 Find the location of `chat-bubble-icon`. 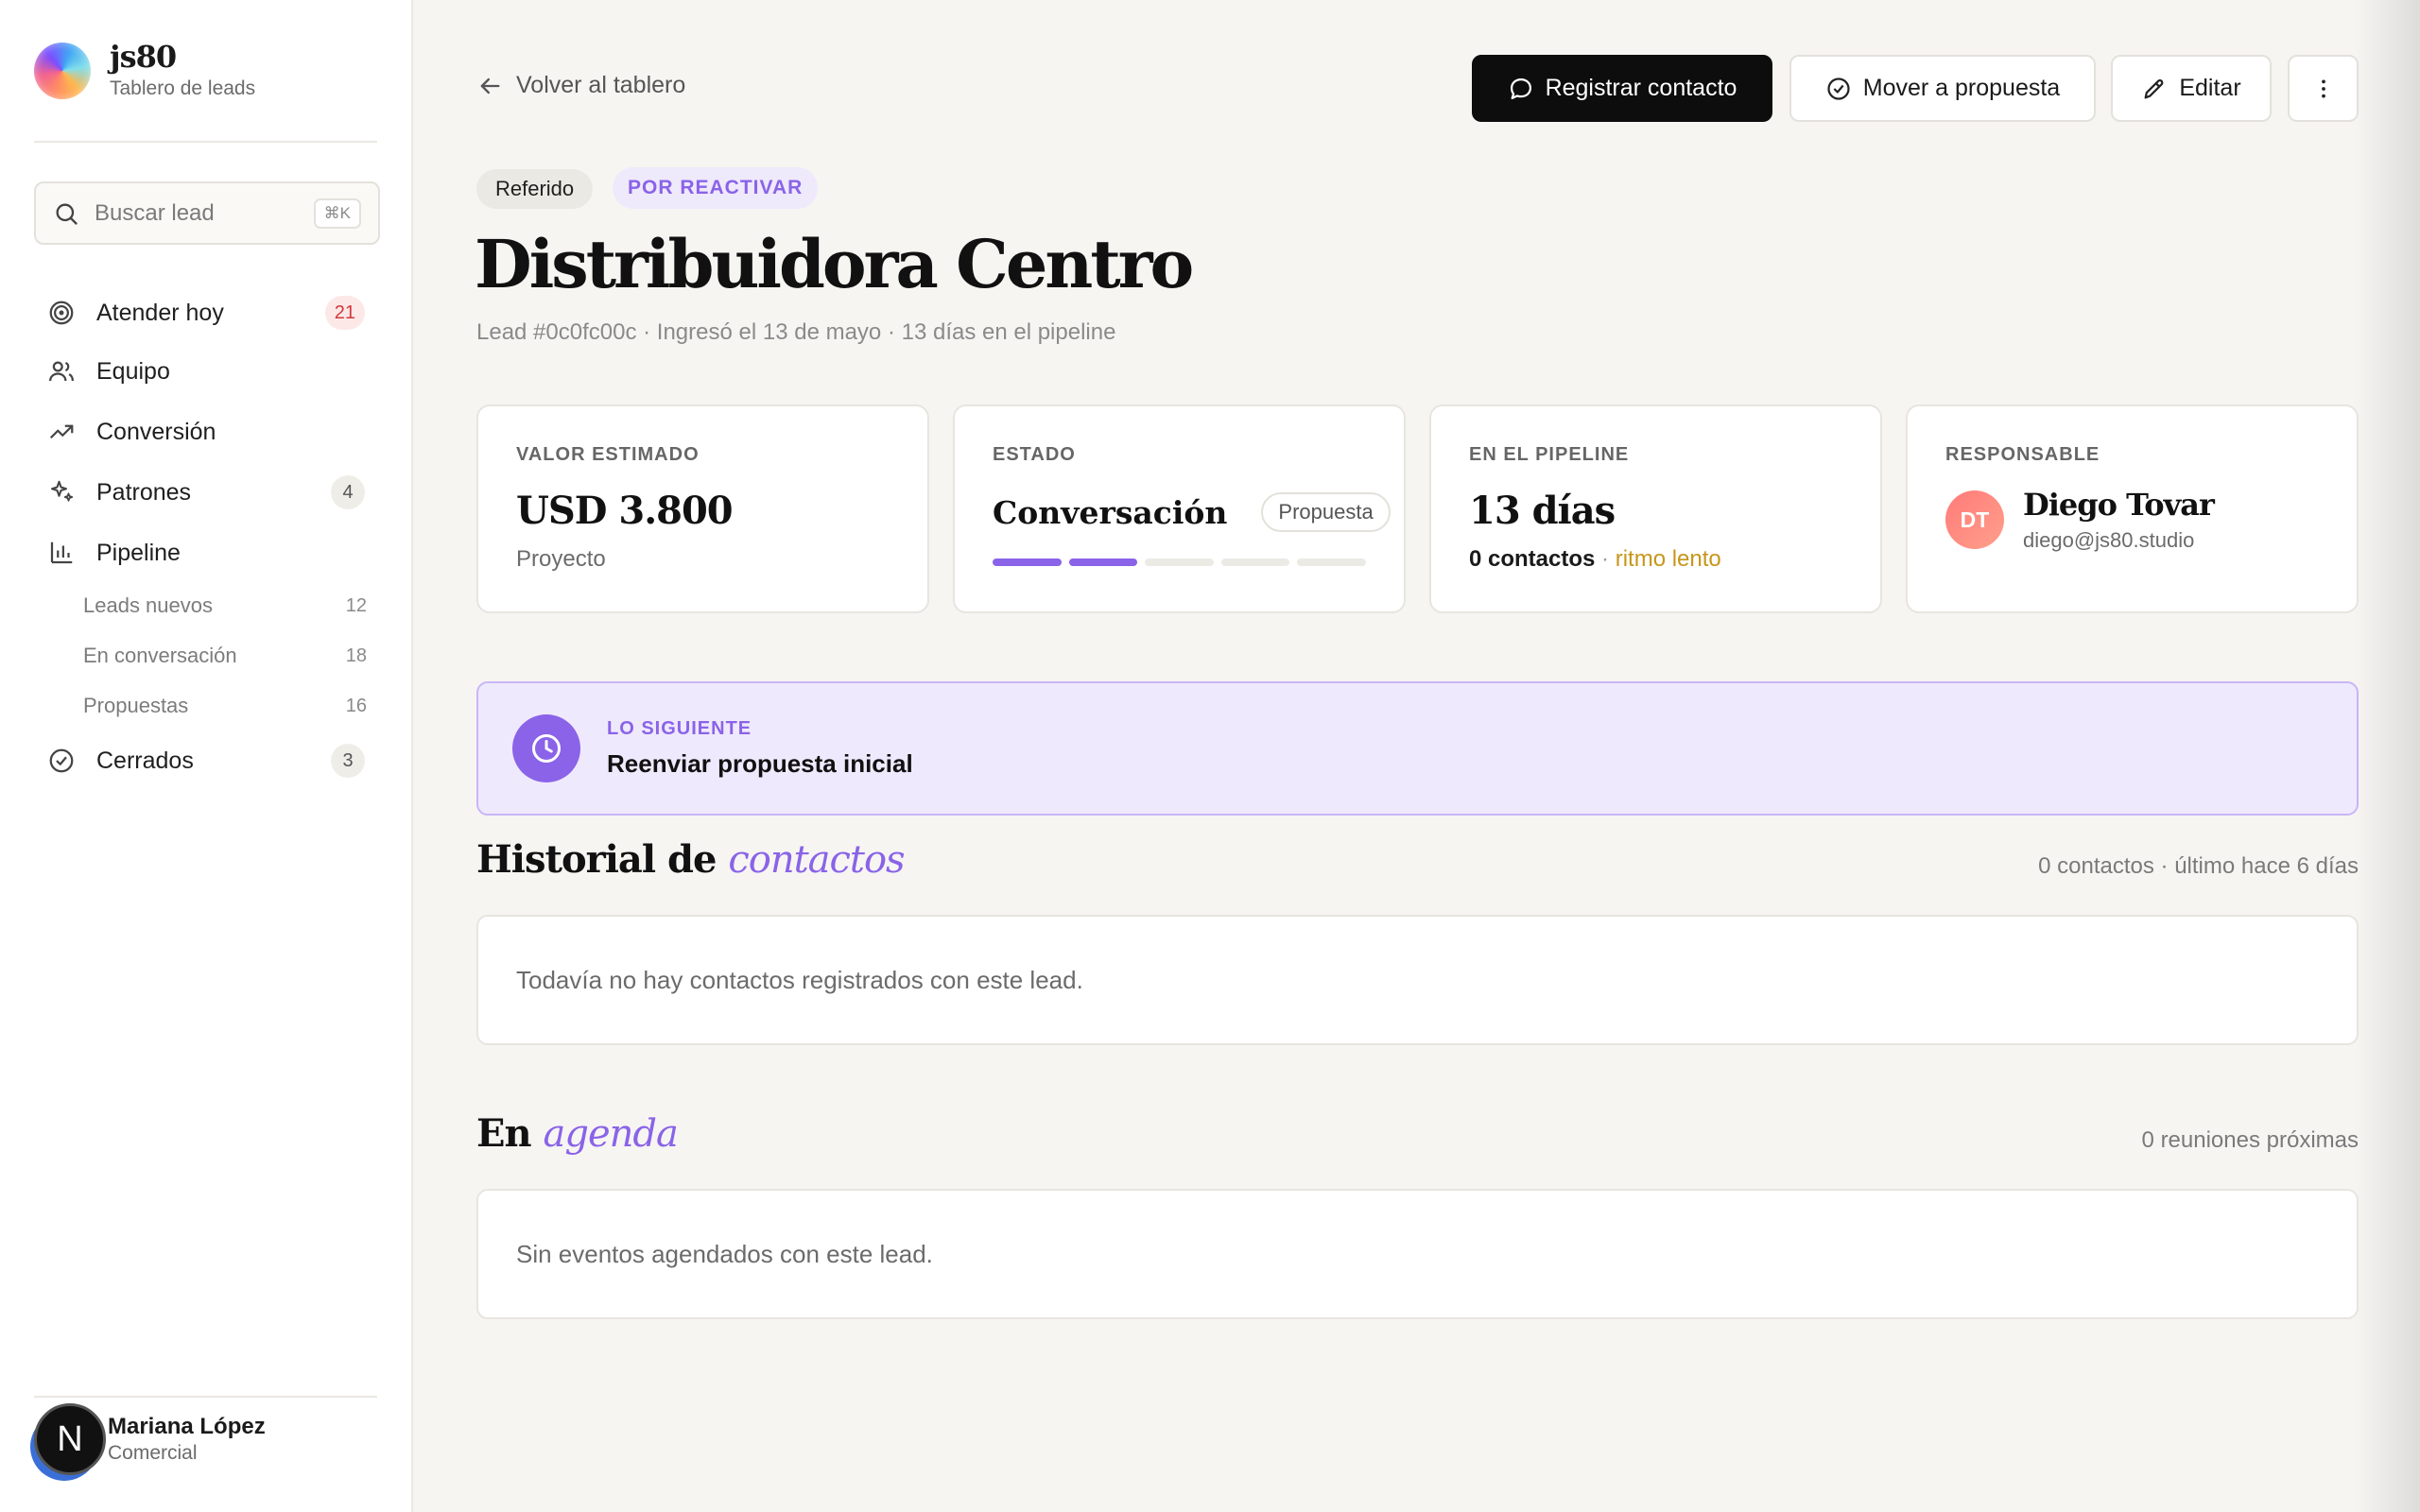

chat-bubble-icon is located at coordinates (1520, 88).